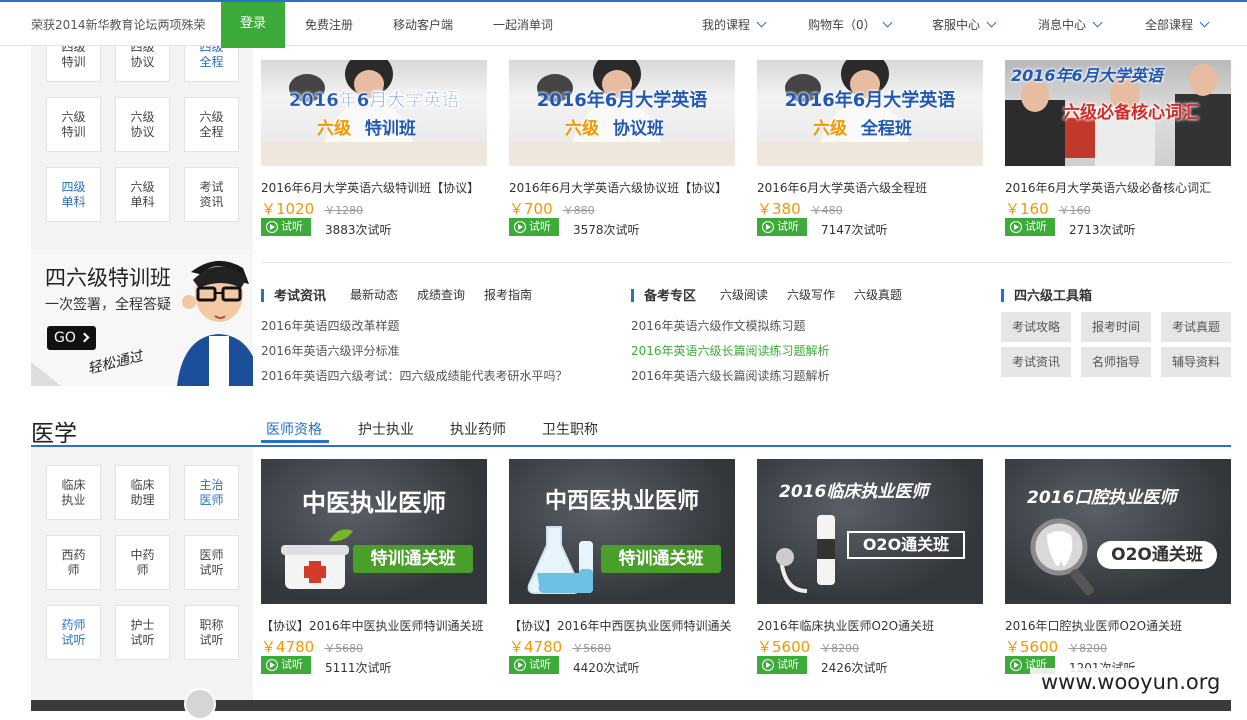  What do you see at coordinates (142, 194) in the screenshot?
I see `cet-tile-8: 六级单科` at bounding box center [142, 194].